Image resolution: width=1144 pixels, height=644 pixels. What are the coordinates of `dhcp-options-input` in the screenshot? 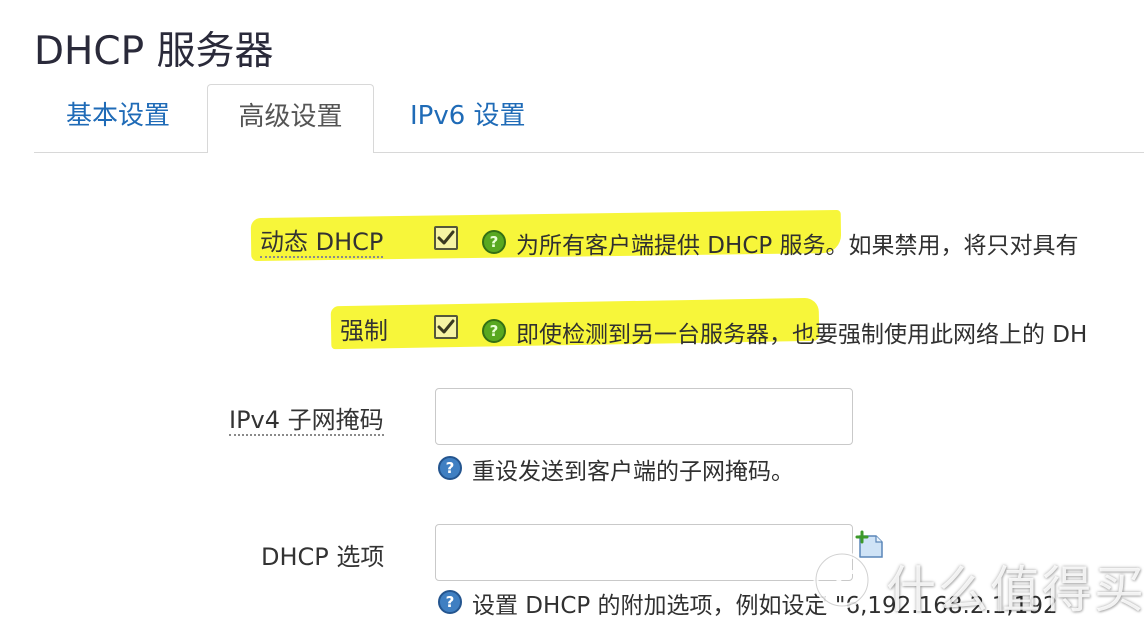 It's located at (644, 552).